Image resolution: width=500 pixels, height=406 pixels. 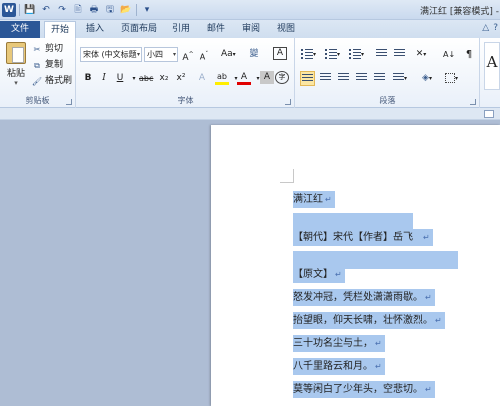 I want to click on increase-indent-button, so click(x=399, y=54).